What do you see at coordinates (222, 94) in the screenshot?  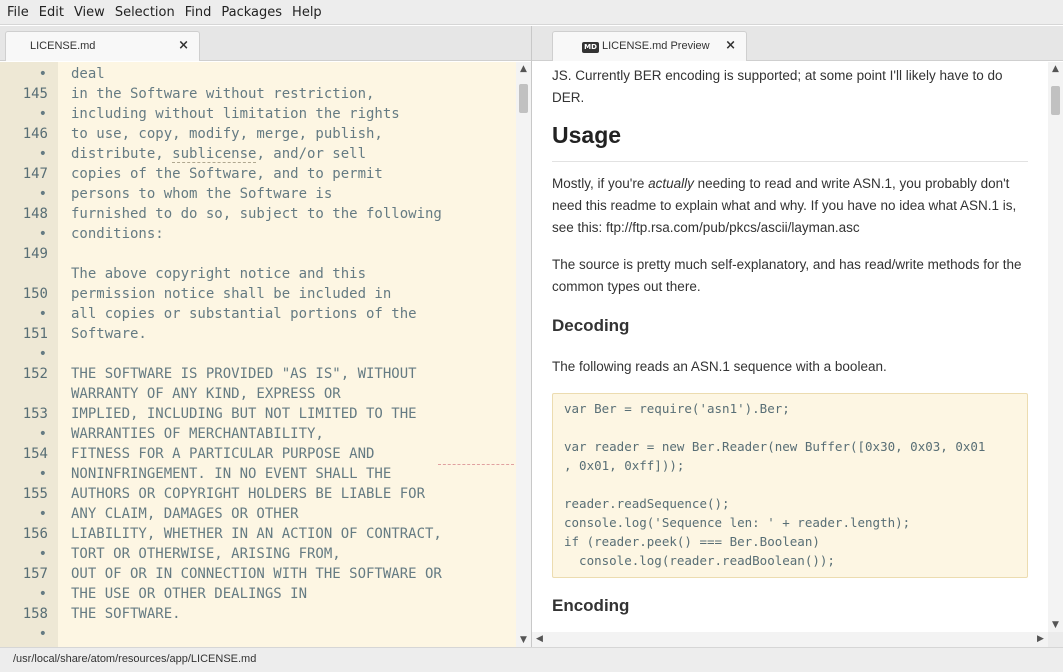 I see `code-line: in the Software without restriction,` at bounding box center [222, 94].